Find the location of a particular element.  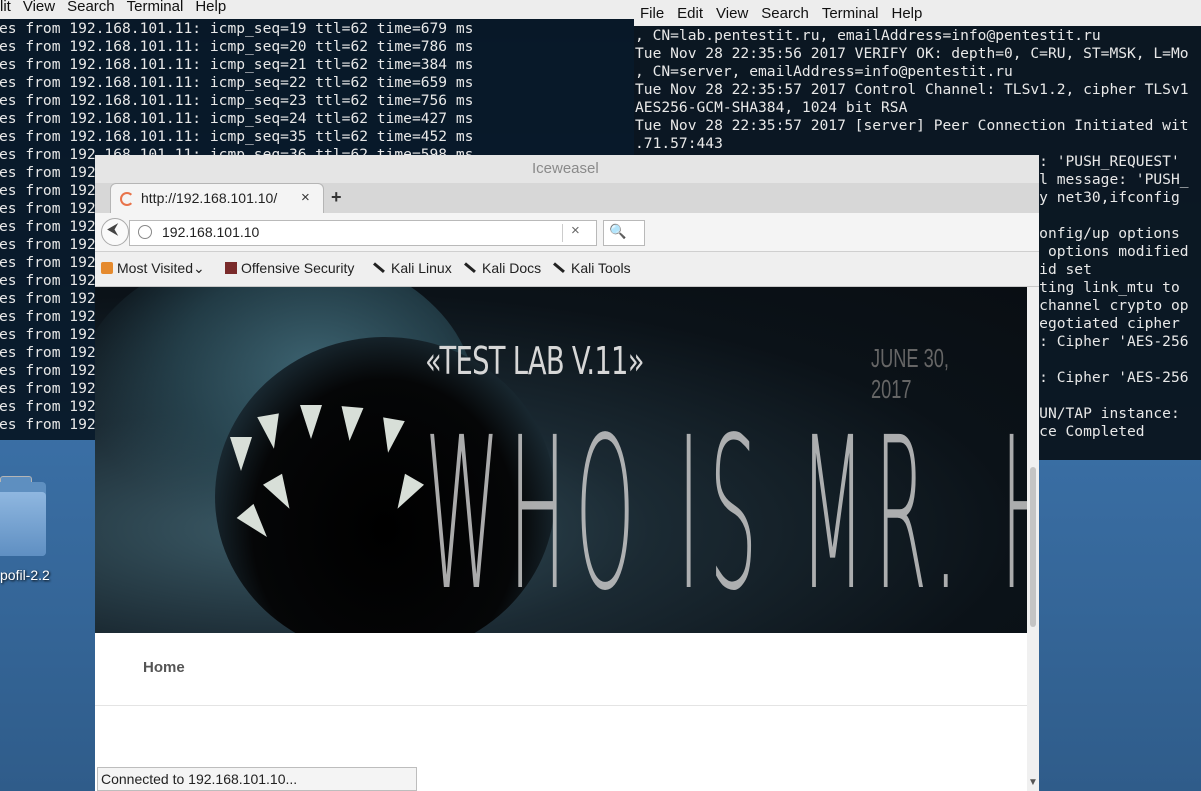

navigation-toolbar: ⮜ 192.168.101.10 × 🔍 is located at coordinates (567, 232).